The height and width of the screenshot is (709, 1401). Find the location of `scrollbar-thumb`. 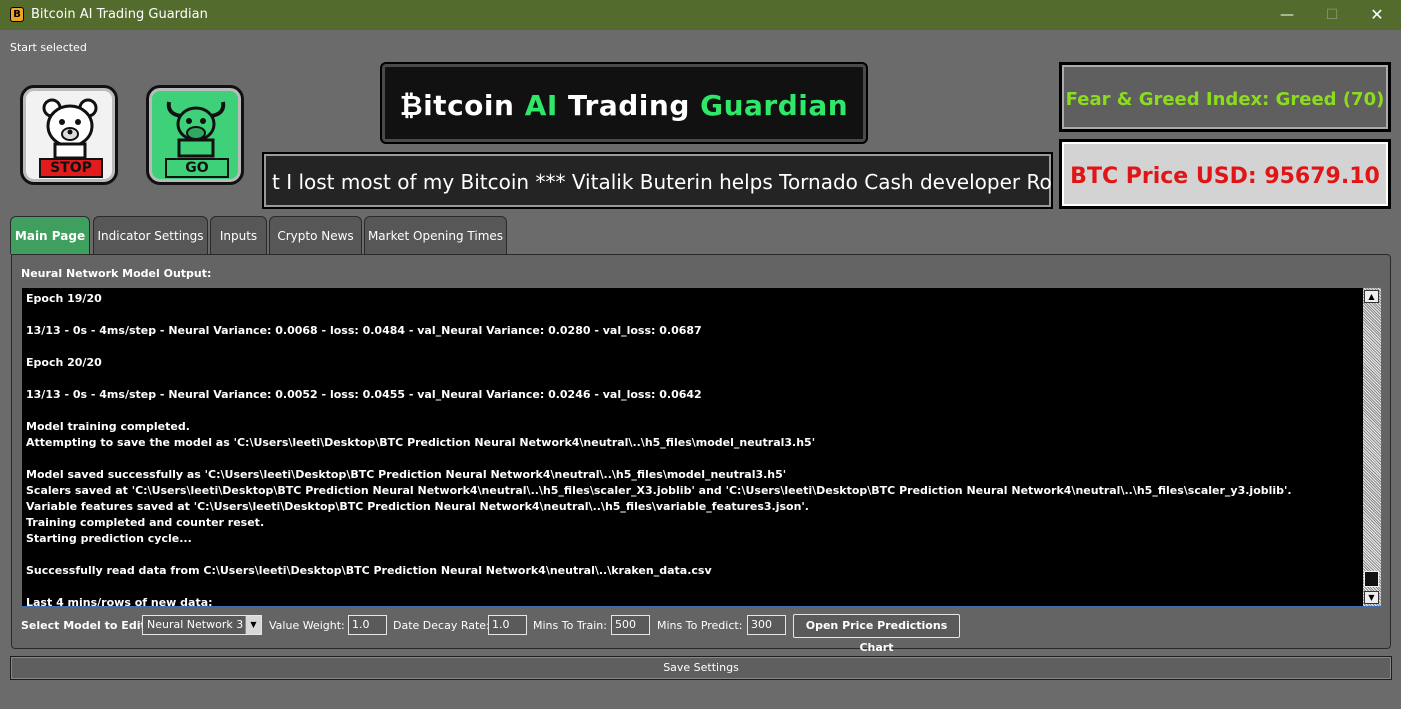

scrollbar-thumb is located at coordinates (1371, 579).